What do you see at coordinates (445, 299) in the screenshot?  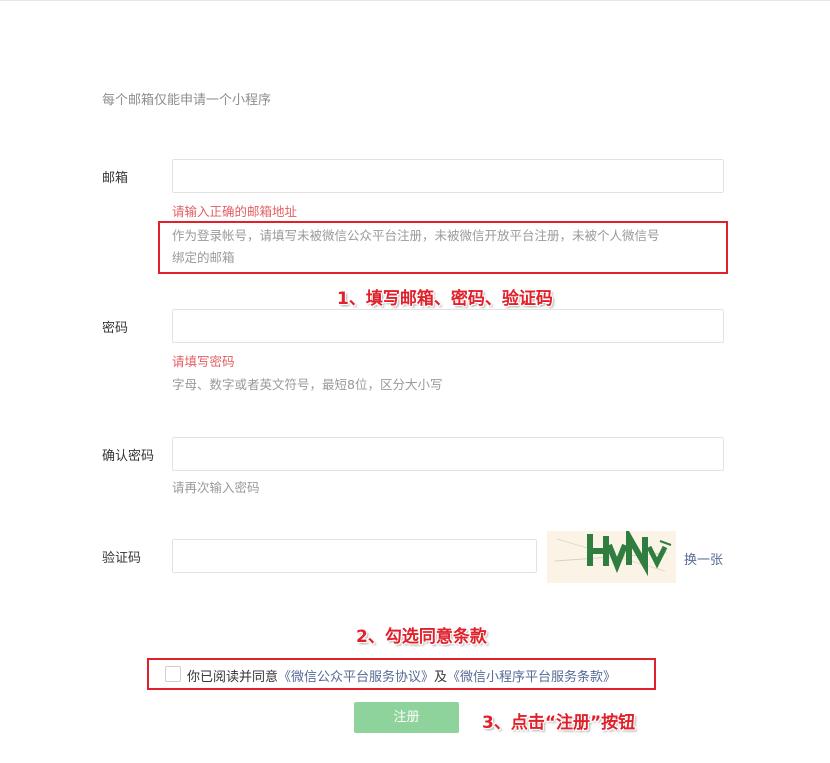 I see `annotation-step-1: 1、填写邮箱、密码、验证码` at bounding box center [445, 299].